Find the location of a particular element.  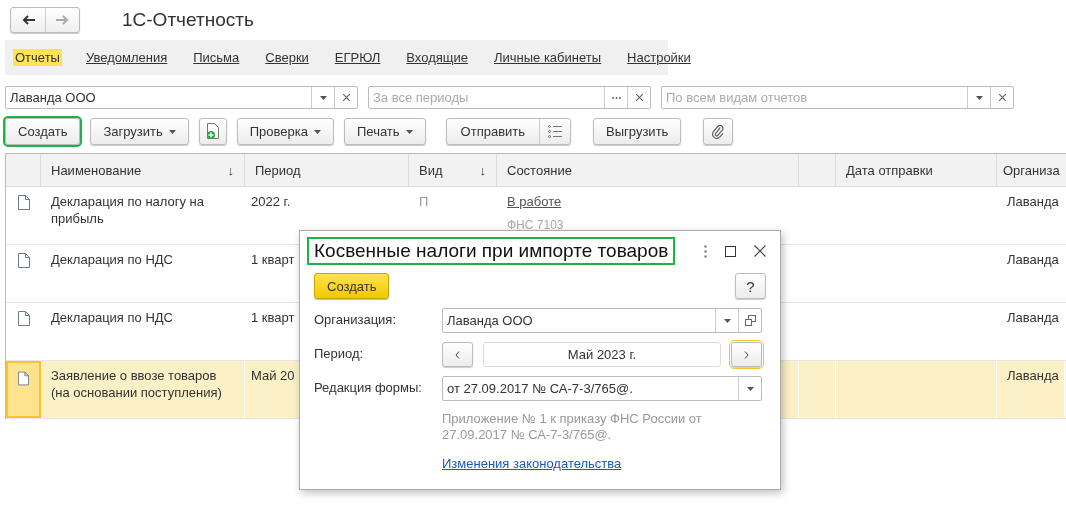

section-tab: ЕГРЮЛ is located at coordinates (357, 57).